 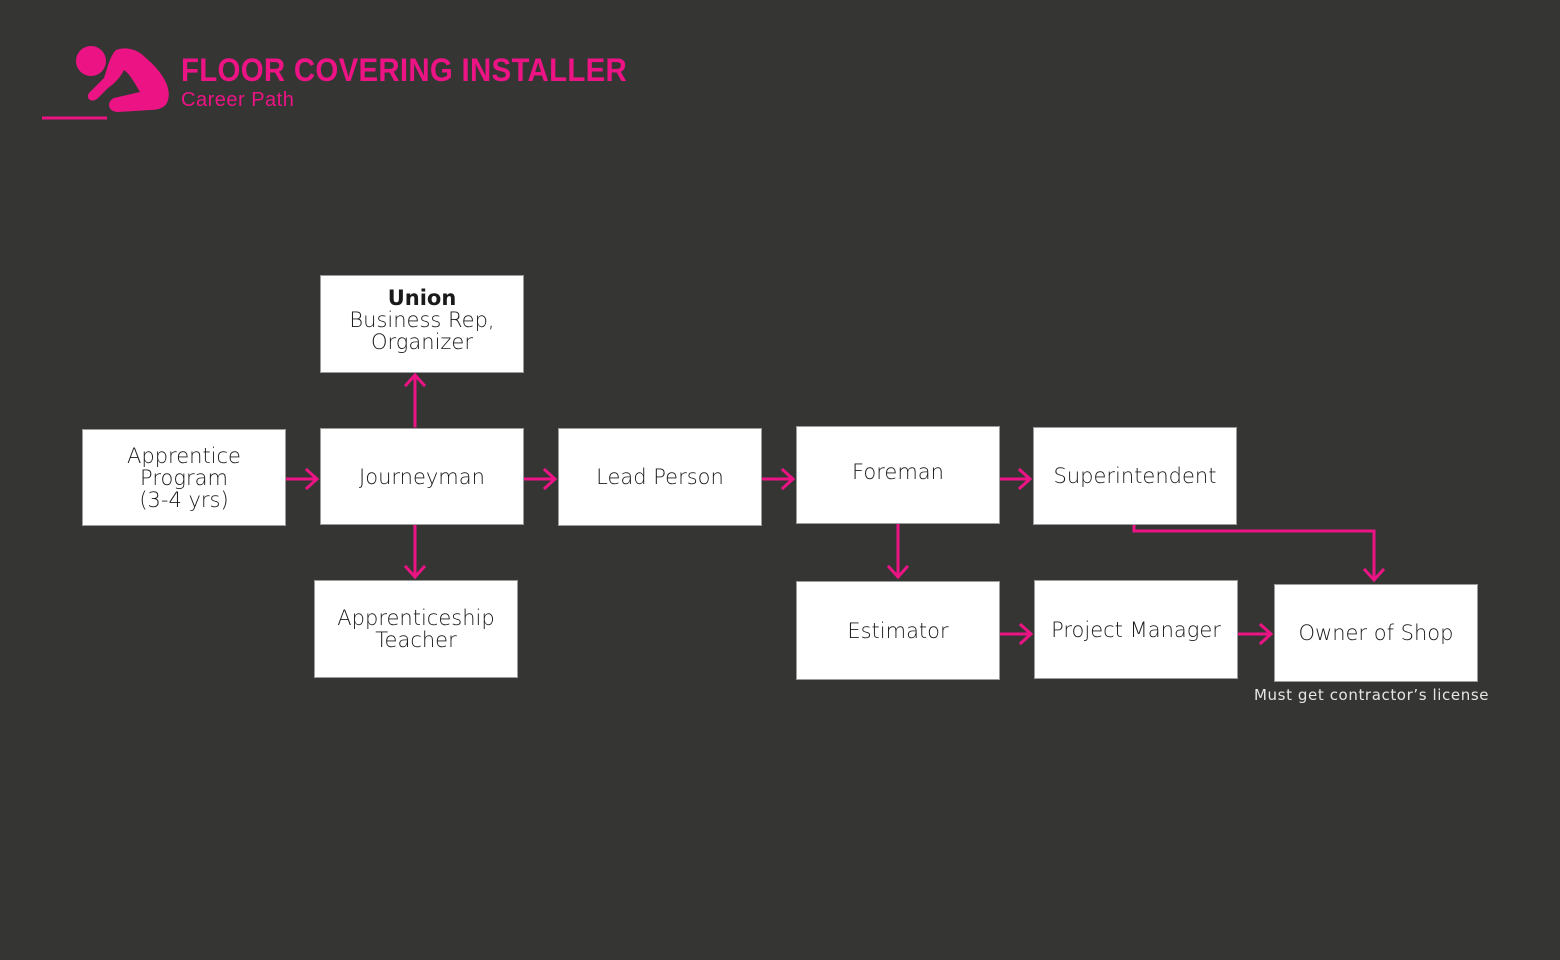 I want to click on arrow-superintendent-to-owner, so click(x=1259, y=553).